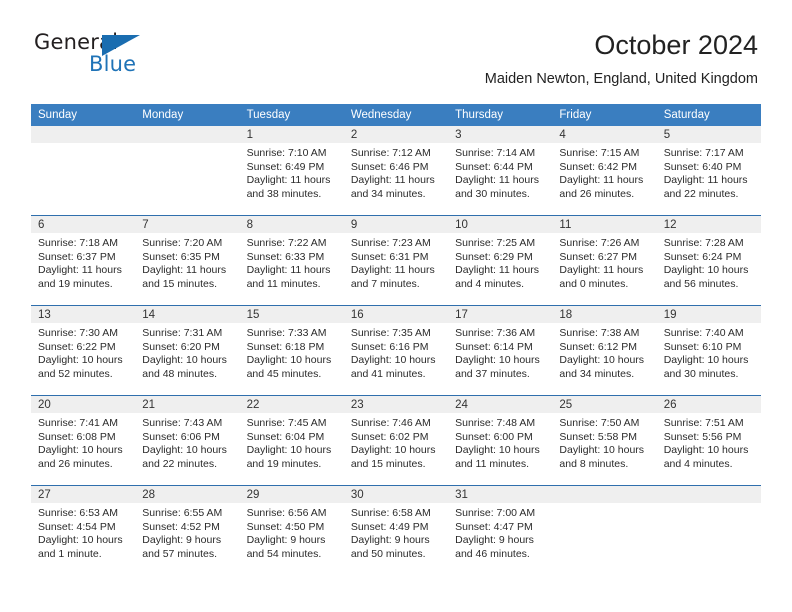 The width and height of the screenshot is (792, 612). What do you see at coordinates (80, 547) in the screenshot?
I see `daylight-text: Daylight: 10 hours and 1 minute.` at bounding box center [80, 547].